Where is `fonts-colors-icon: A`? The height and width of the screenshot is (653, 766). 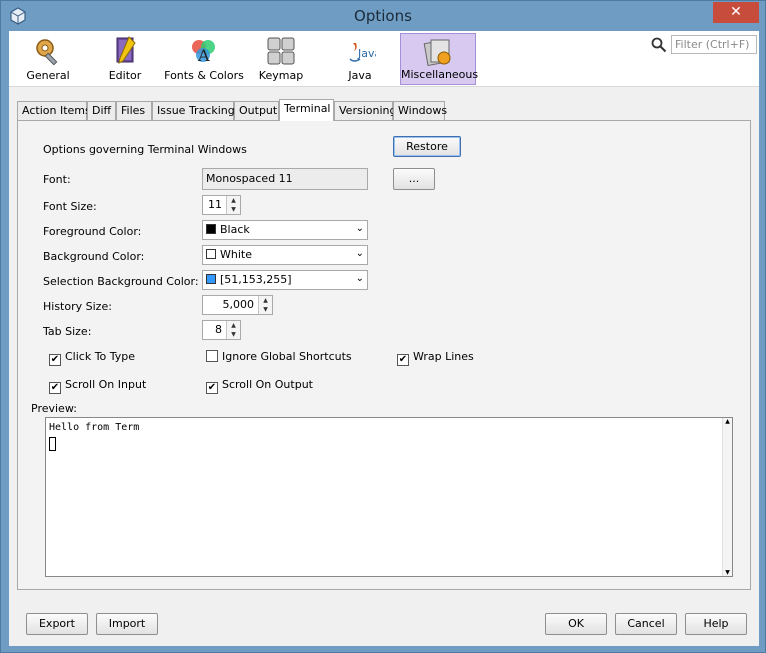
fonts-colors-icon: A is located at coordinates (203, 52).